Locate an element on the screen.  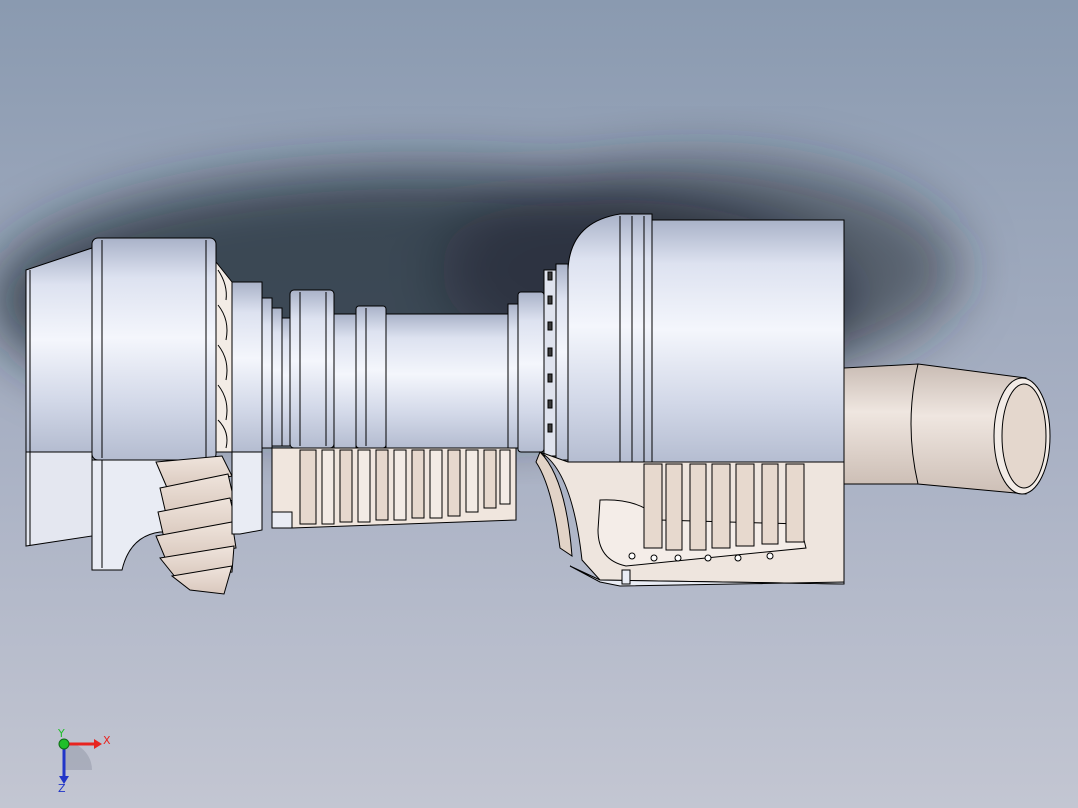
compressor-stages-section is located at coordinates (394, 488).